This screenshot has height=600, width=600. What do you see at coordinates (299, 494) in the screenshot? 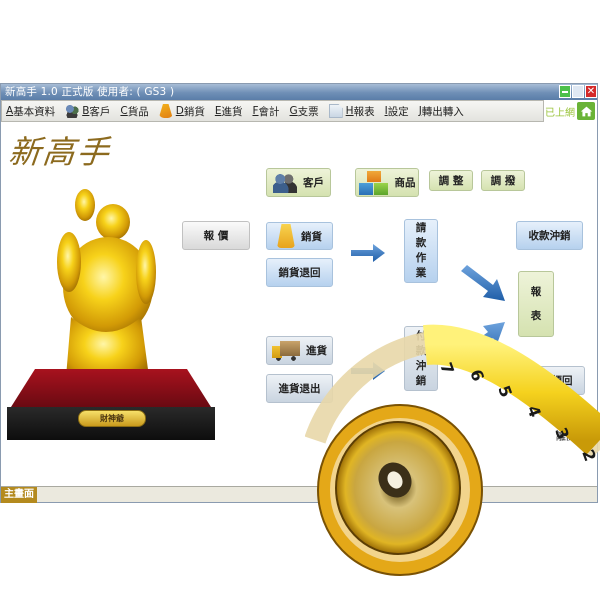
I see `status-bar: 主畫面` at bounding box center [299, 494].